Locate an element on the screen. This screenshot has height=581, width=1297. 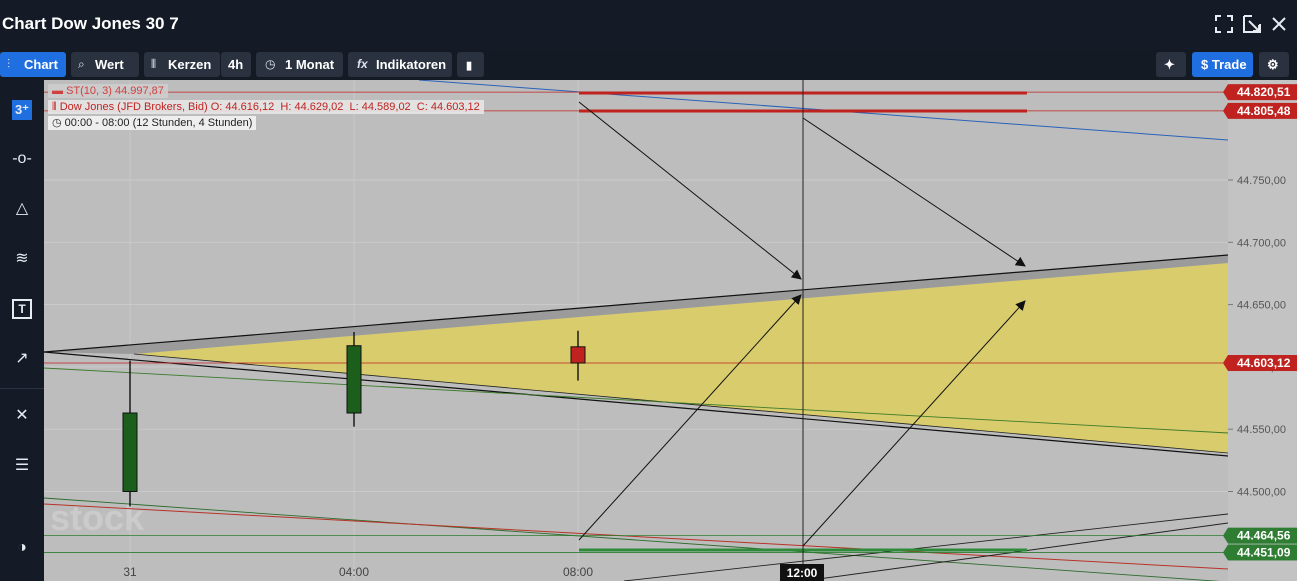
legend-indicator-row: ▬ ST(10, 3) 44.997,87 is located at coordinates (108, 91).